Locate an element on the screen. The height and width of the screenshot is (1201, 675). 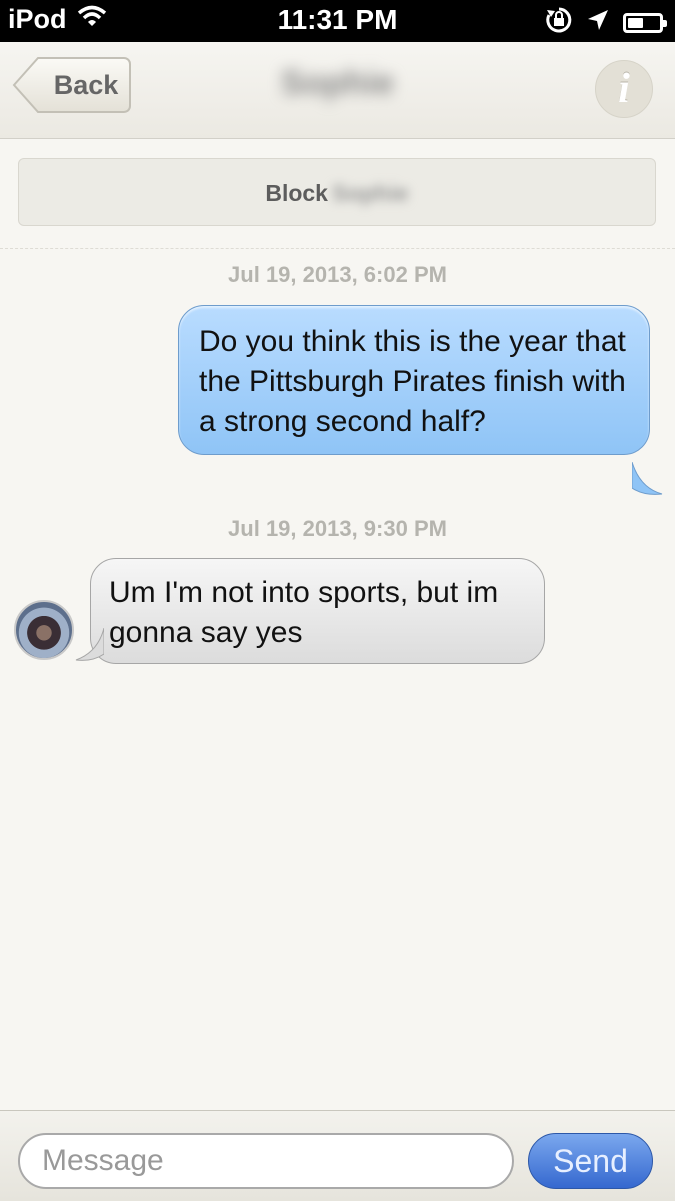
battery-icon is located at coordinates (645, 22).